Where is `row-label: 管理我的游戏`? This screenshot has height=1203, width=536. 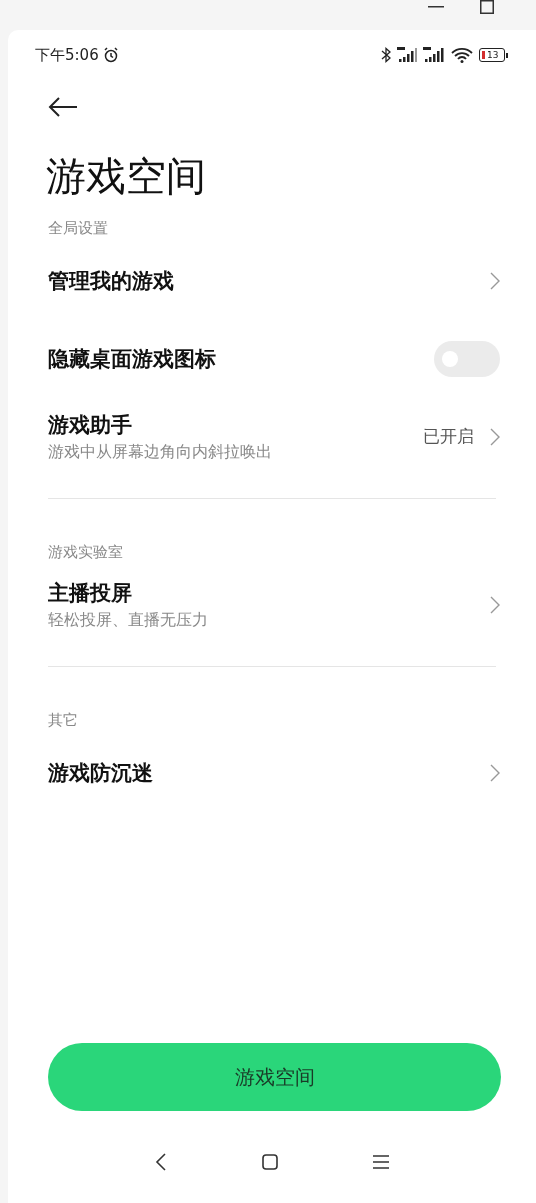
row-label: 管理我的游戏 is located at coordinates (111, 281).